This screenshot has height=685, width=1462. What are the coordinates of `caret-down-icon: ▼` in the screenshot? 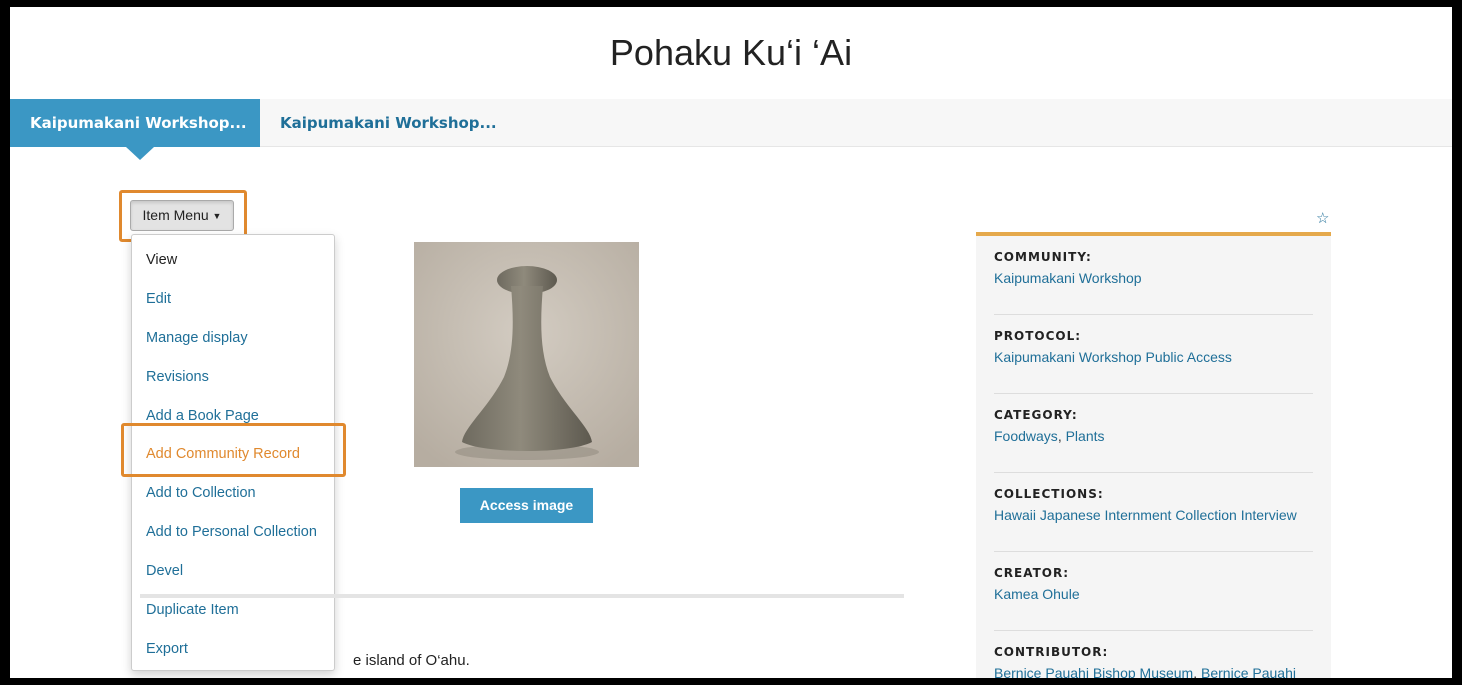 It's located at (217, 215).